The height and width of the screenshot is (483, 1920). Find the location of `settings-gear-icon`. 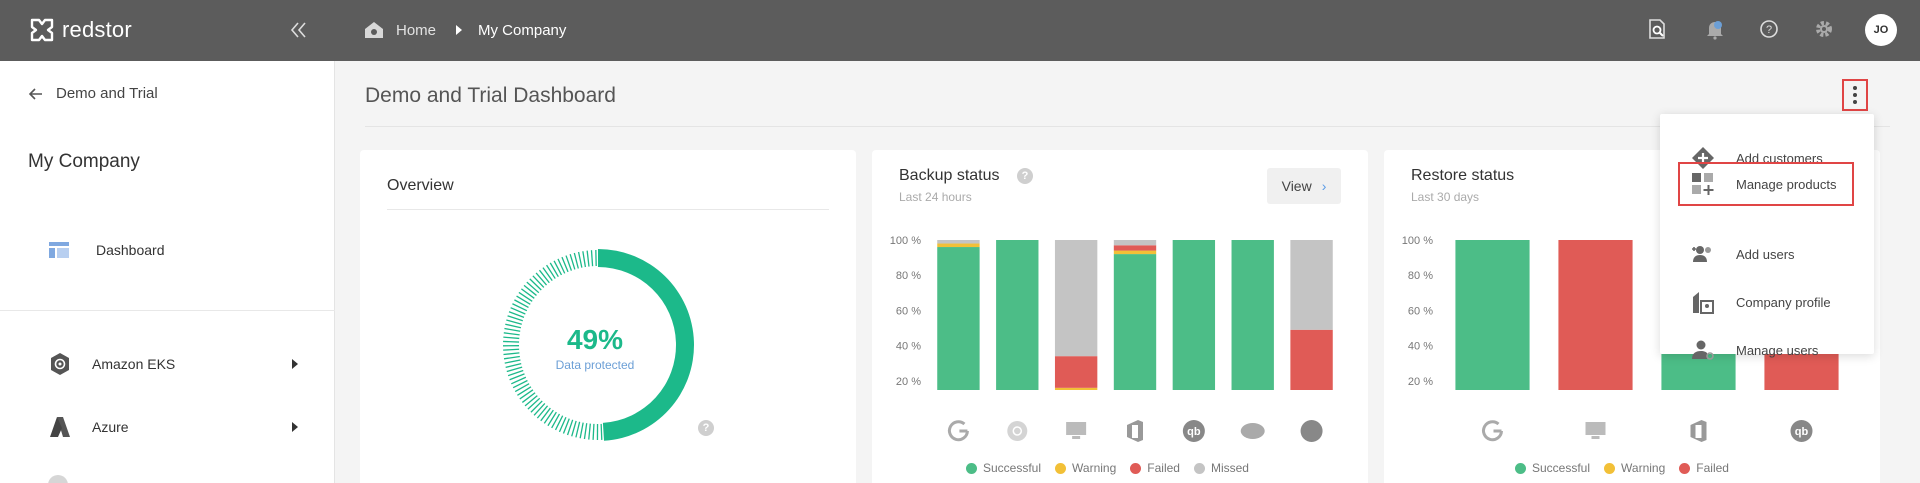

settings-gear-icon is located at coordinates (1824, 29).